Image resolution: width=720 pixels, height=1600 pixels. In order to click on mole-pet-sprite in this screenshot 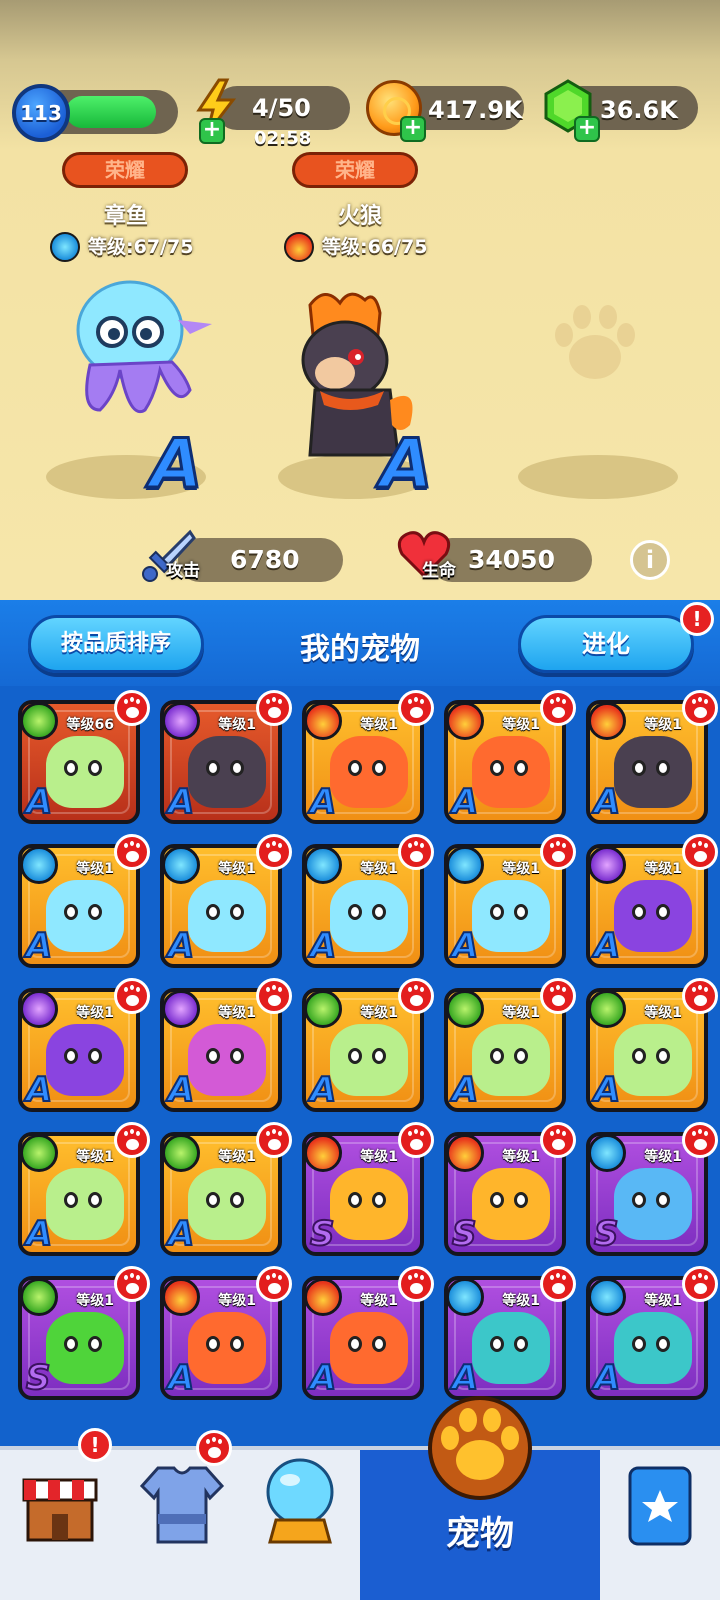, I will do `click(85, 1060)`.